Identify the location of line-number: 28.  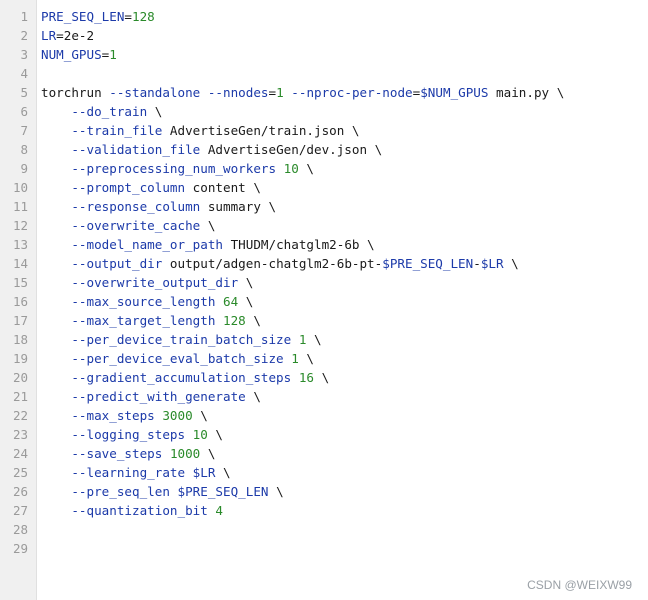
(20, 529).